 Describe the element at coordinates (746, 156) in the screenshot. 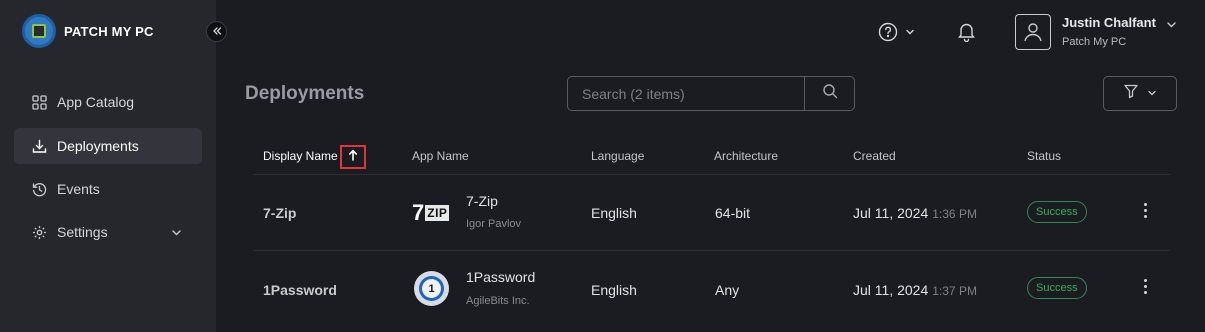

I see `column-header-architecture: Architecture` at that location.